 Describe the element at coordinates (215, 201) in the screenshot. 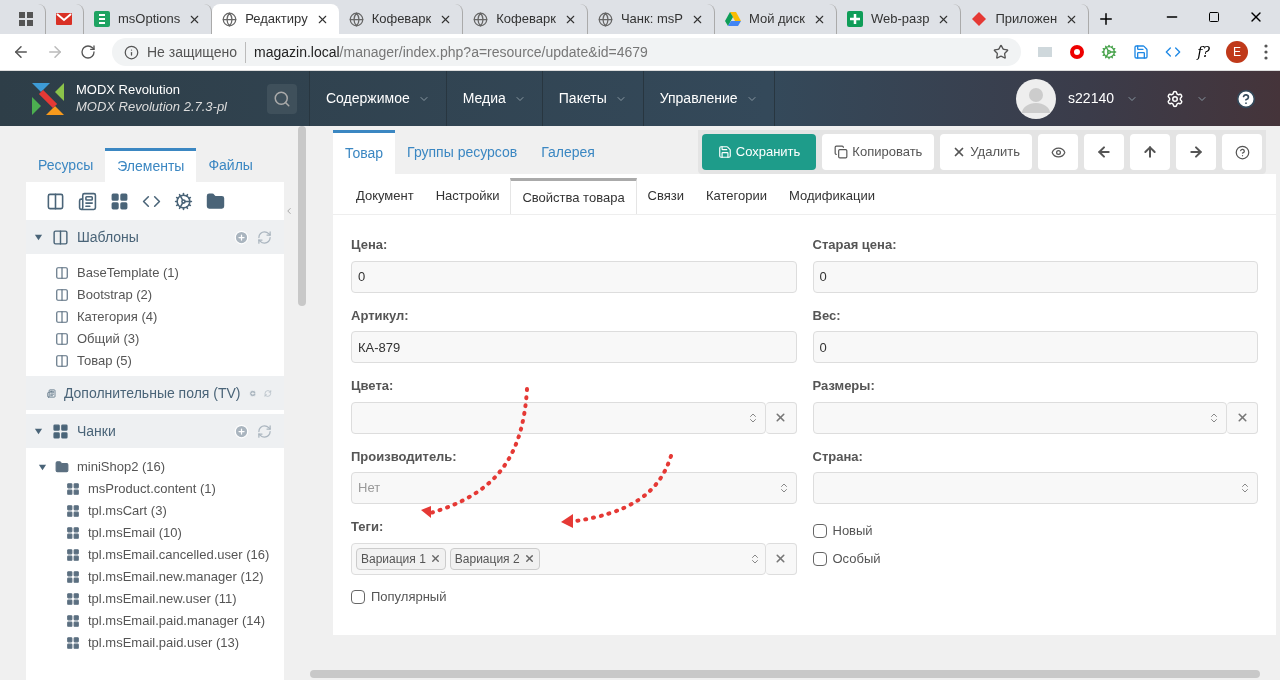

I see `folder-icon` at that location.